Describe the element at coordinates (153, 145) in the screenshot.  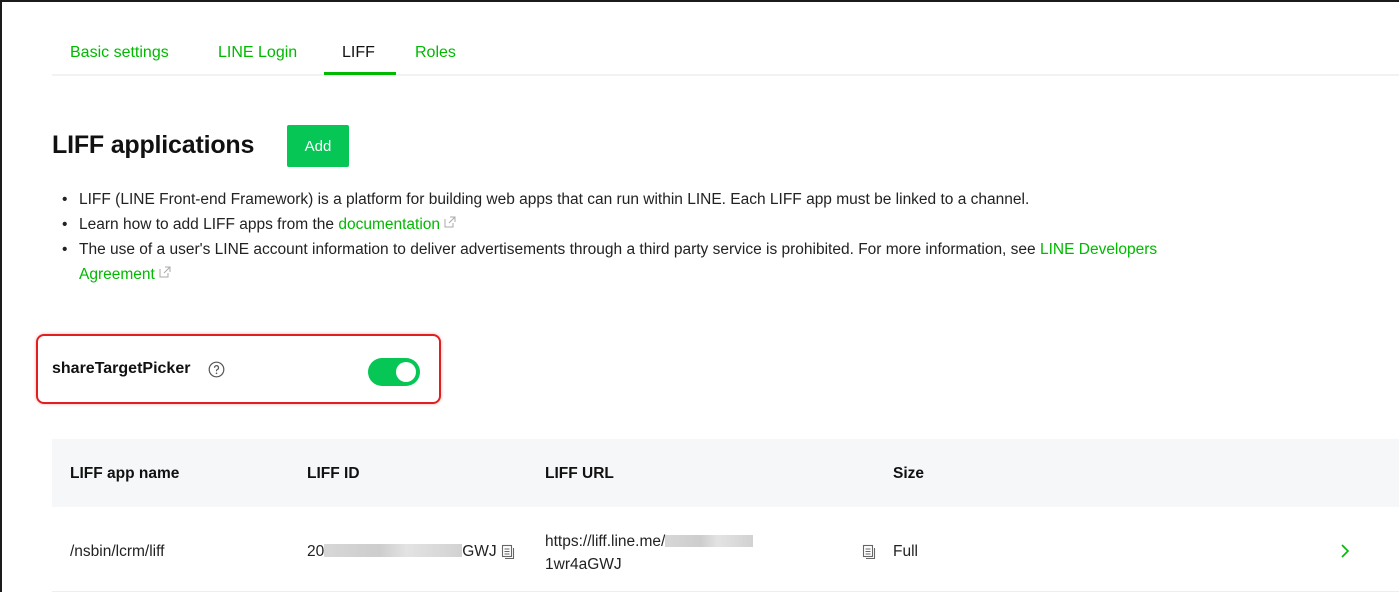
I see `page-title: LIFF applications` at that location.